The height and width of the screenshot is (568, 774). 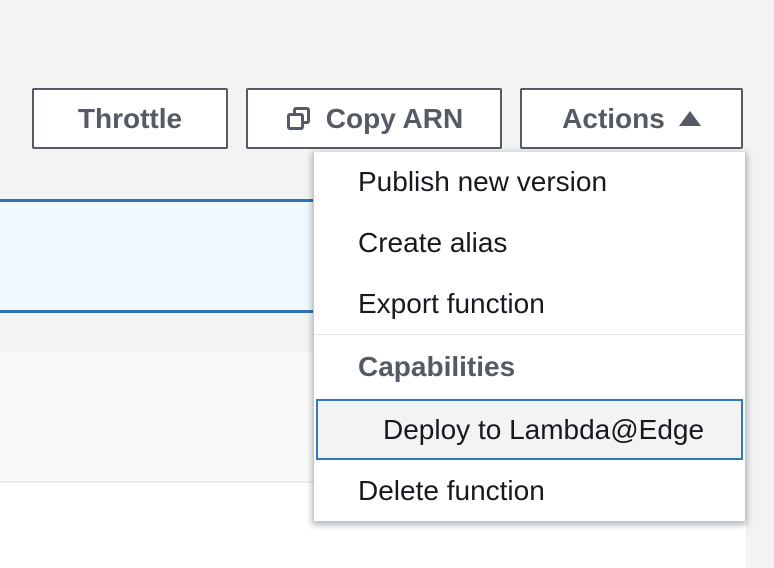 I want to click on actions-button: Actions, so click(x=631, y=118).